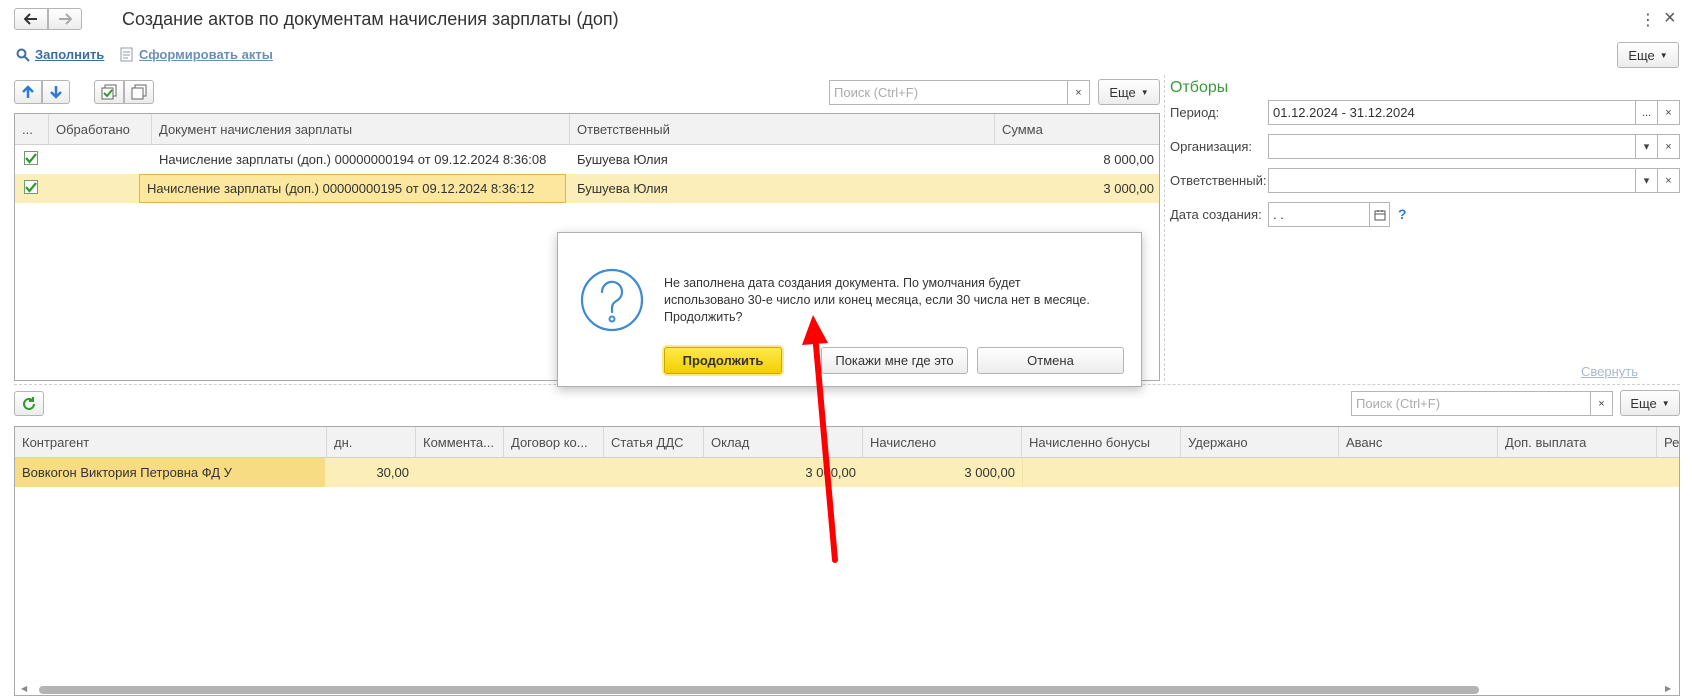  Describe the element at coordinates (654, 442) in the screenshot. I see `col-header-dds: Статья ДДС` at that location.